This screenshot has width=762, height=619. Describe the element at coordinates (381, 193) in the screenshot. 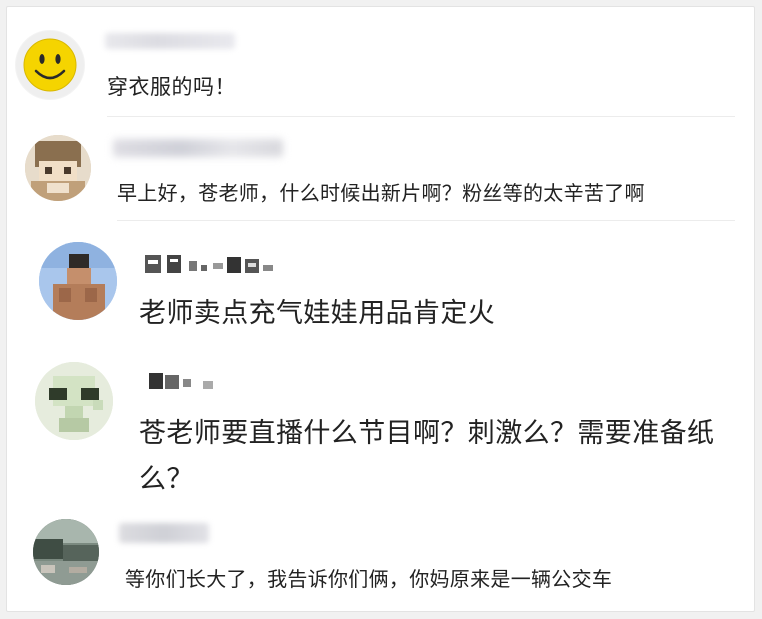

I see `comment-text: 早上好，苍老师，什么时候出新片啊？粉丝等的太辛苦了啊` at that location.